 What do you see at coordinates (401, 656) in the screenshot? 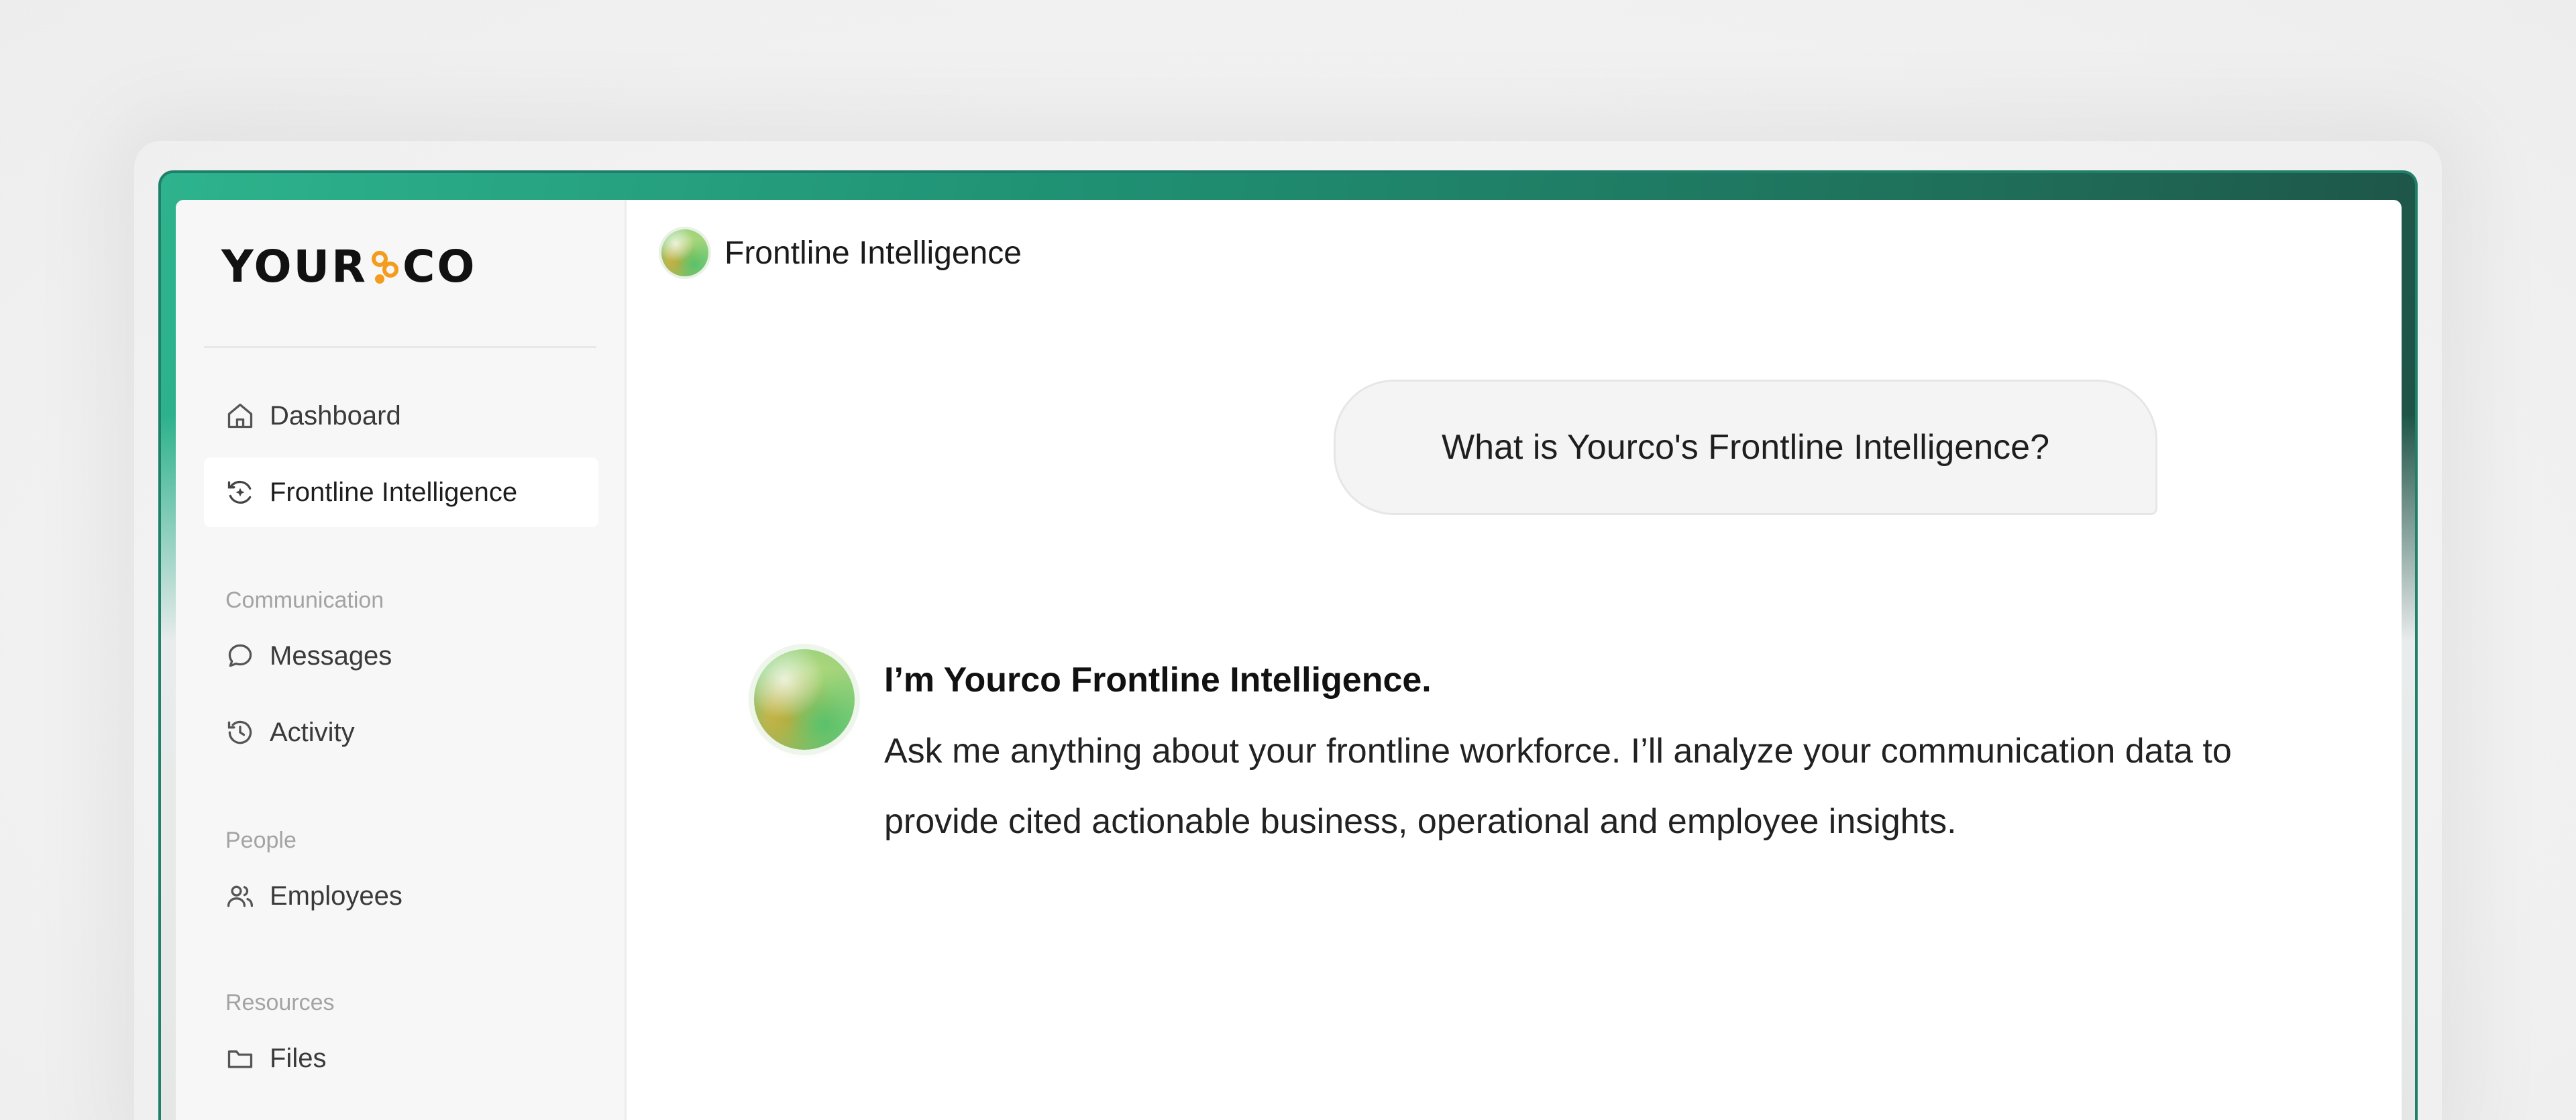
I see `sidebar-item-messages: Messages` at bounding box center [401, 656].